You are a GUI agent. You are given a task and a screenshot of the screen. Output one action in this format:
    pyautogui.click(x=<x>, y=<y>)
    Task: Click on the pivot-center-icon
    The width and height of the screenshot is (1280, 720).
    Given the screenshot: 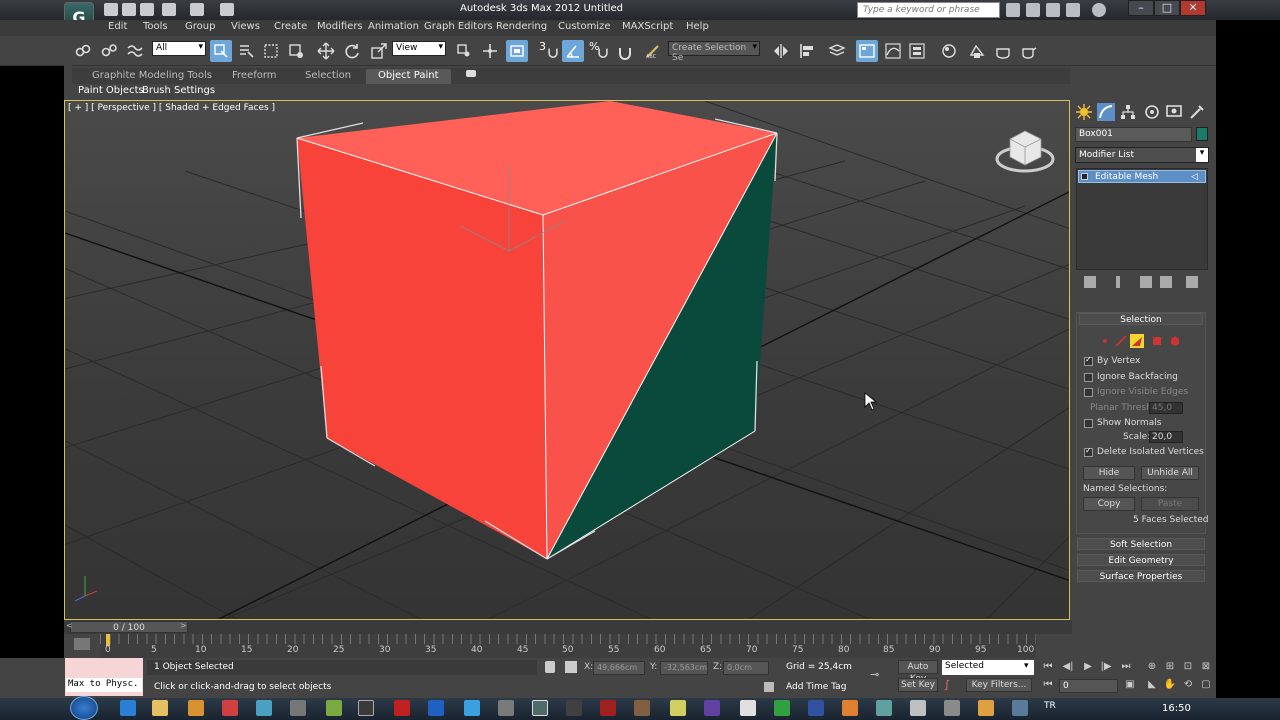 What is the action you would take?
    pyautogui.click(x=464, y=51)
    